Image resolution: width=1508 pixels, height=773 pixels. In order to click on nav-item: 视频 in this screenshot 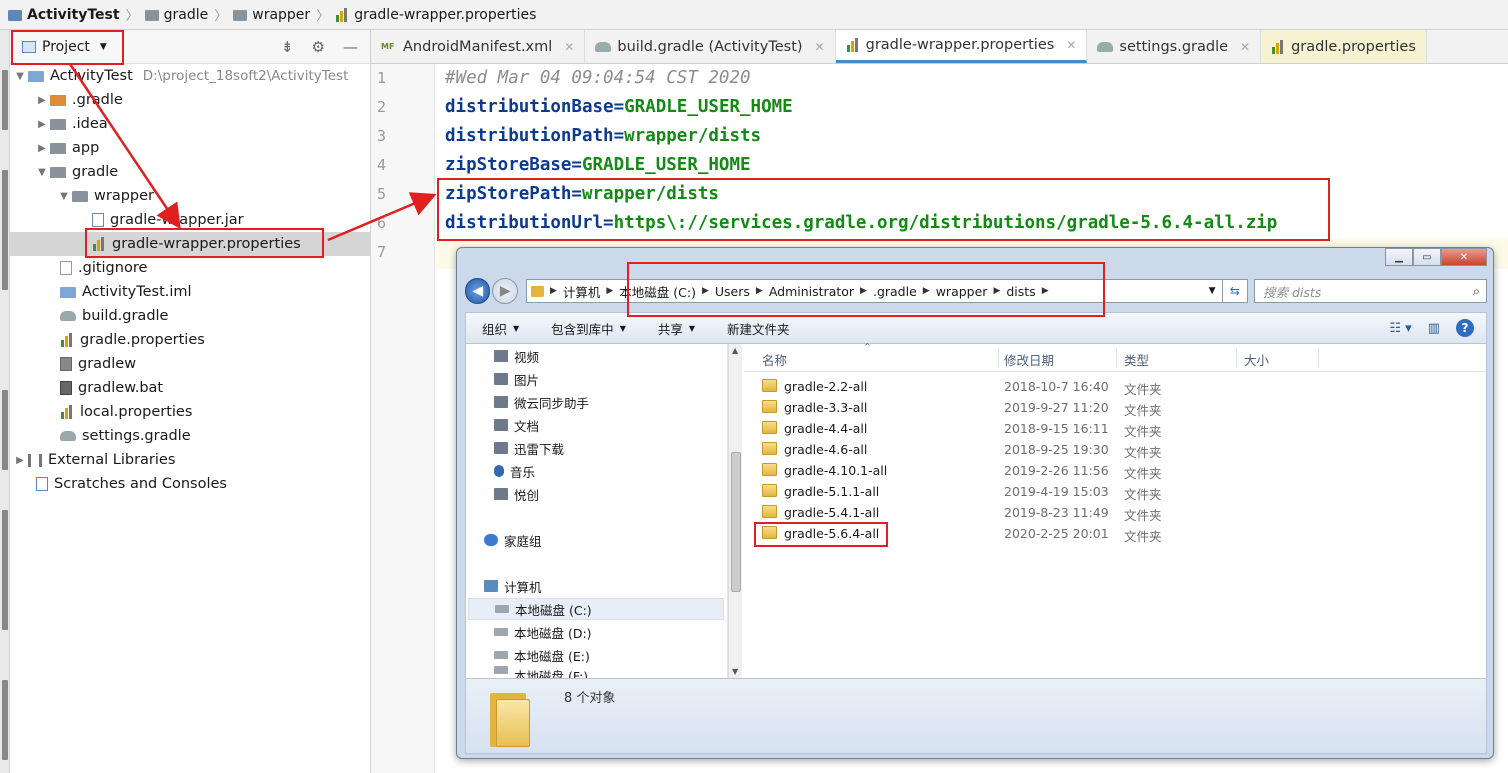, I will do `click(516, 356)`.